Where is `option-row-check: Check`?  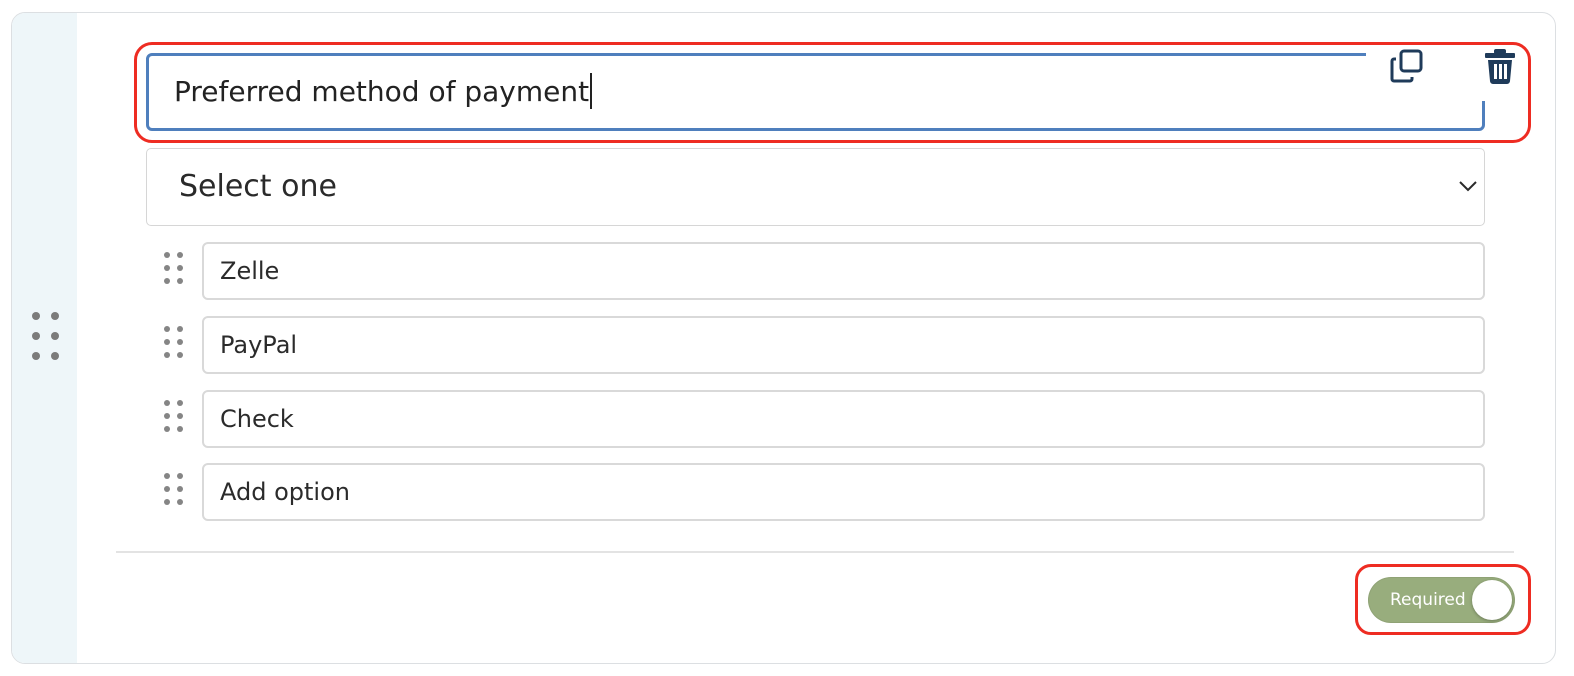
option-row-check: Check is located at coordinates (823, 419).